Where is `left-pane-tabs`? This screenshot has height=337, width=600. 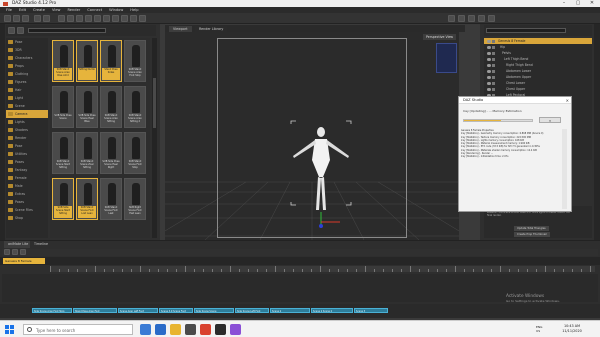
left-pane-tabs is located at coordinates (2, 132).